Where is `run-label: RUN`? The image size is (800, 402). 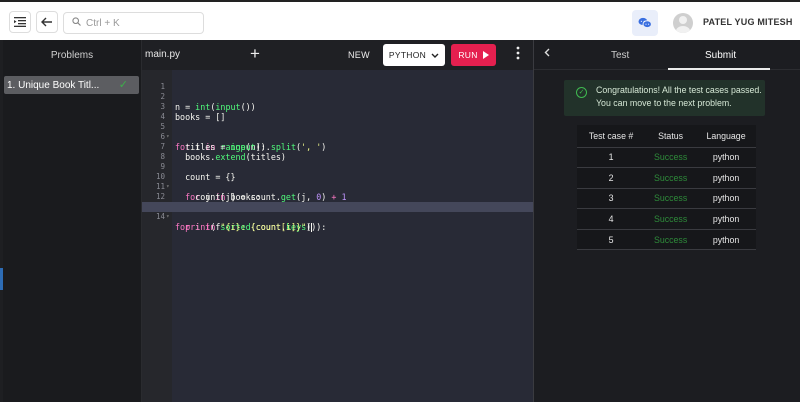
run-label: RUN is located at coordinates (468, 55).